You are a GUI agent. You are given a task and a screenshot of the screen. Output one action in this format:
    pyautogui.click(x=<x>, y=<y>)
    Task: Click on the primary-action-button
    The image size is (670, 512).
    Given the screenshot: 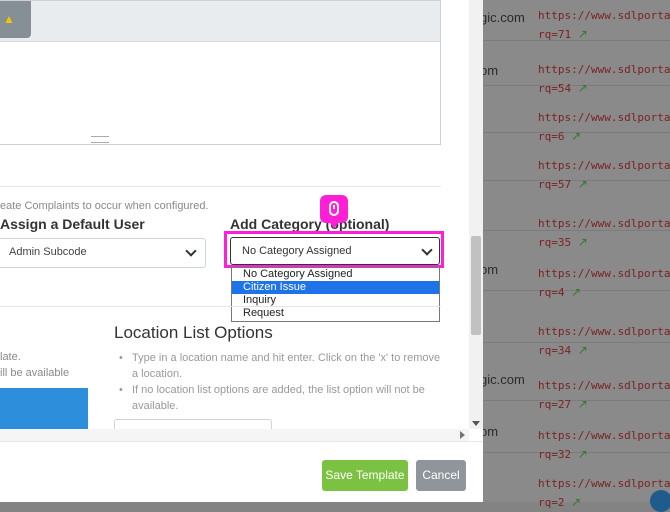 What is the action you would take?
    pyautogui.click(x=44, y=408)
    